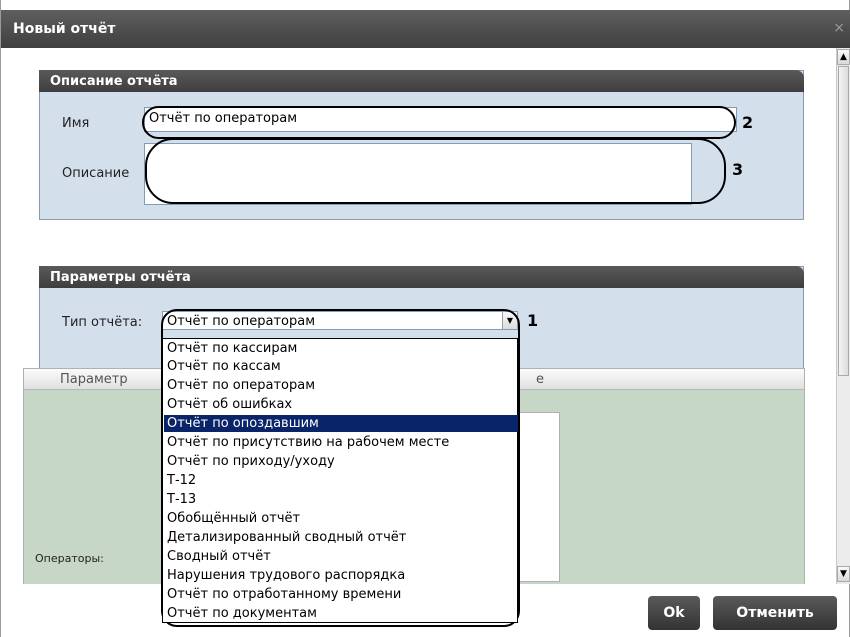  Describe the element at coordinates (342, 499) in the screenshot. I see `dropdown-option: Т-13` at that location.